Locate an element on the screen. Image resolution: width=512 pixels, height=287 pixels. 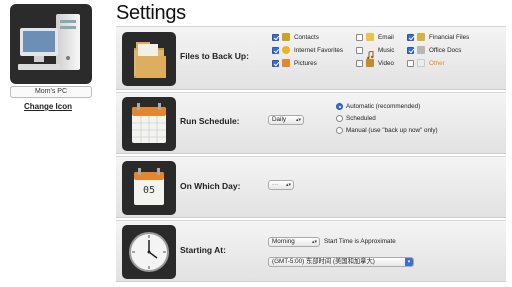
internet-favorites-label: Internet Favorites is located at coordinates (318, 50).